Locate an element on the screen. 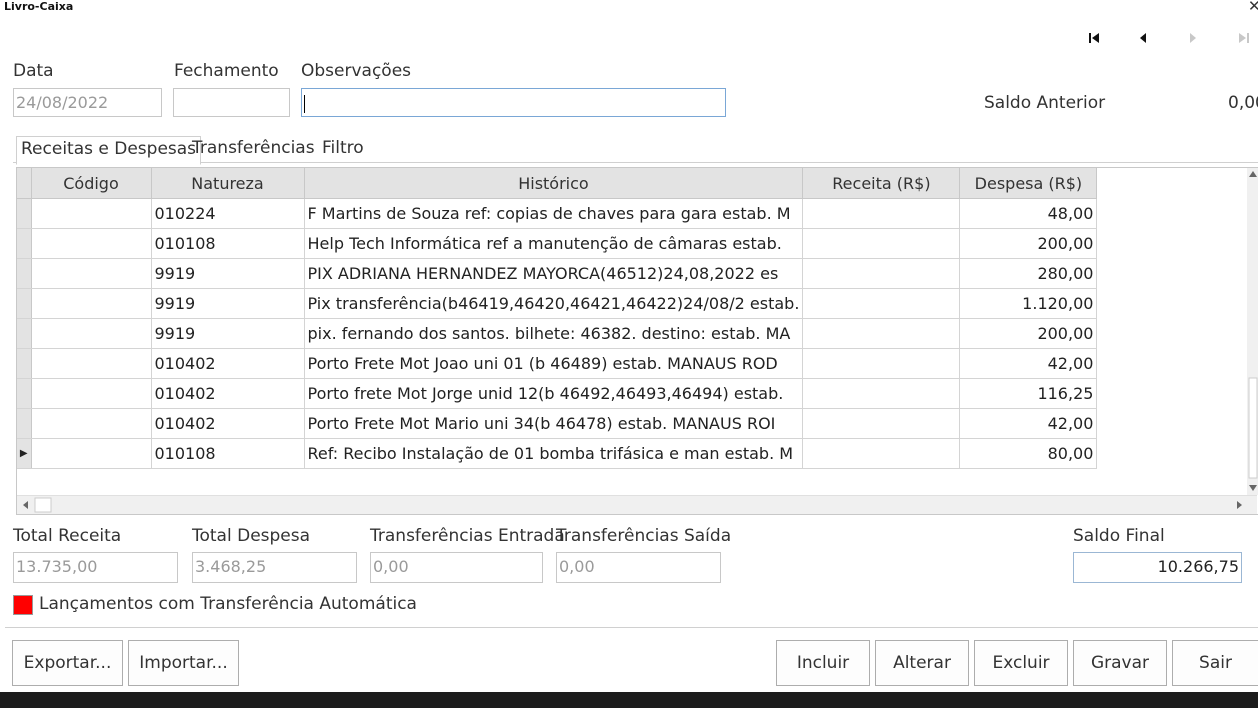 This screenshot has height=708, width=1258. column-header-historico: Histórico is located at coordinates (554, 183).